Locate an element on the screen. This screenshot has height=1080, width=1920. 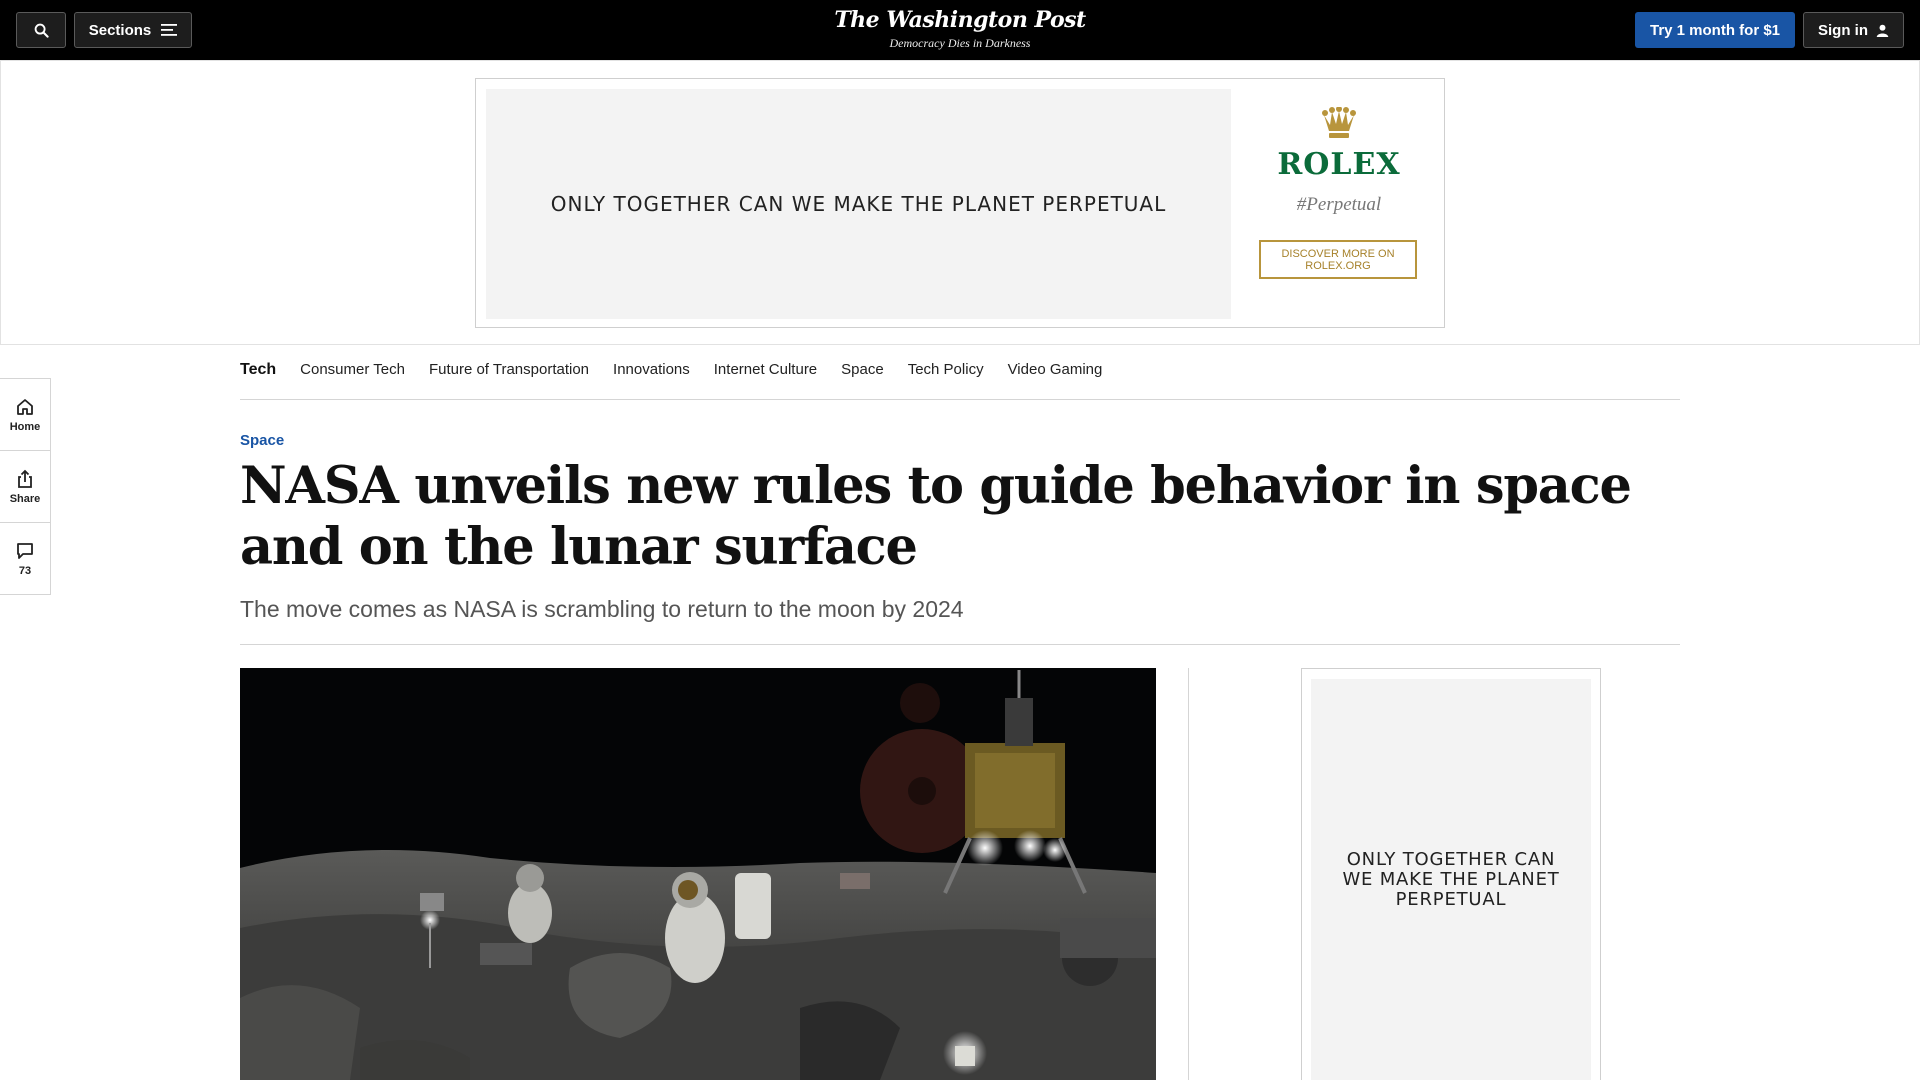
share-button: Share is located at coordinates (25, 487).